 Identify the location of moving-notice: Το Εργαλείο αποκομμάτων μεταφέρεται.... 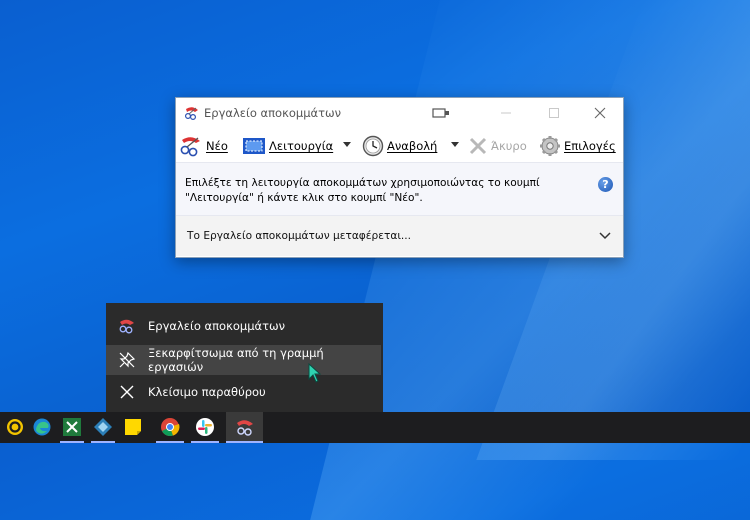
(399, 236).